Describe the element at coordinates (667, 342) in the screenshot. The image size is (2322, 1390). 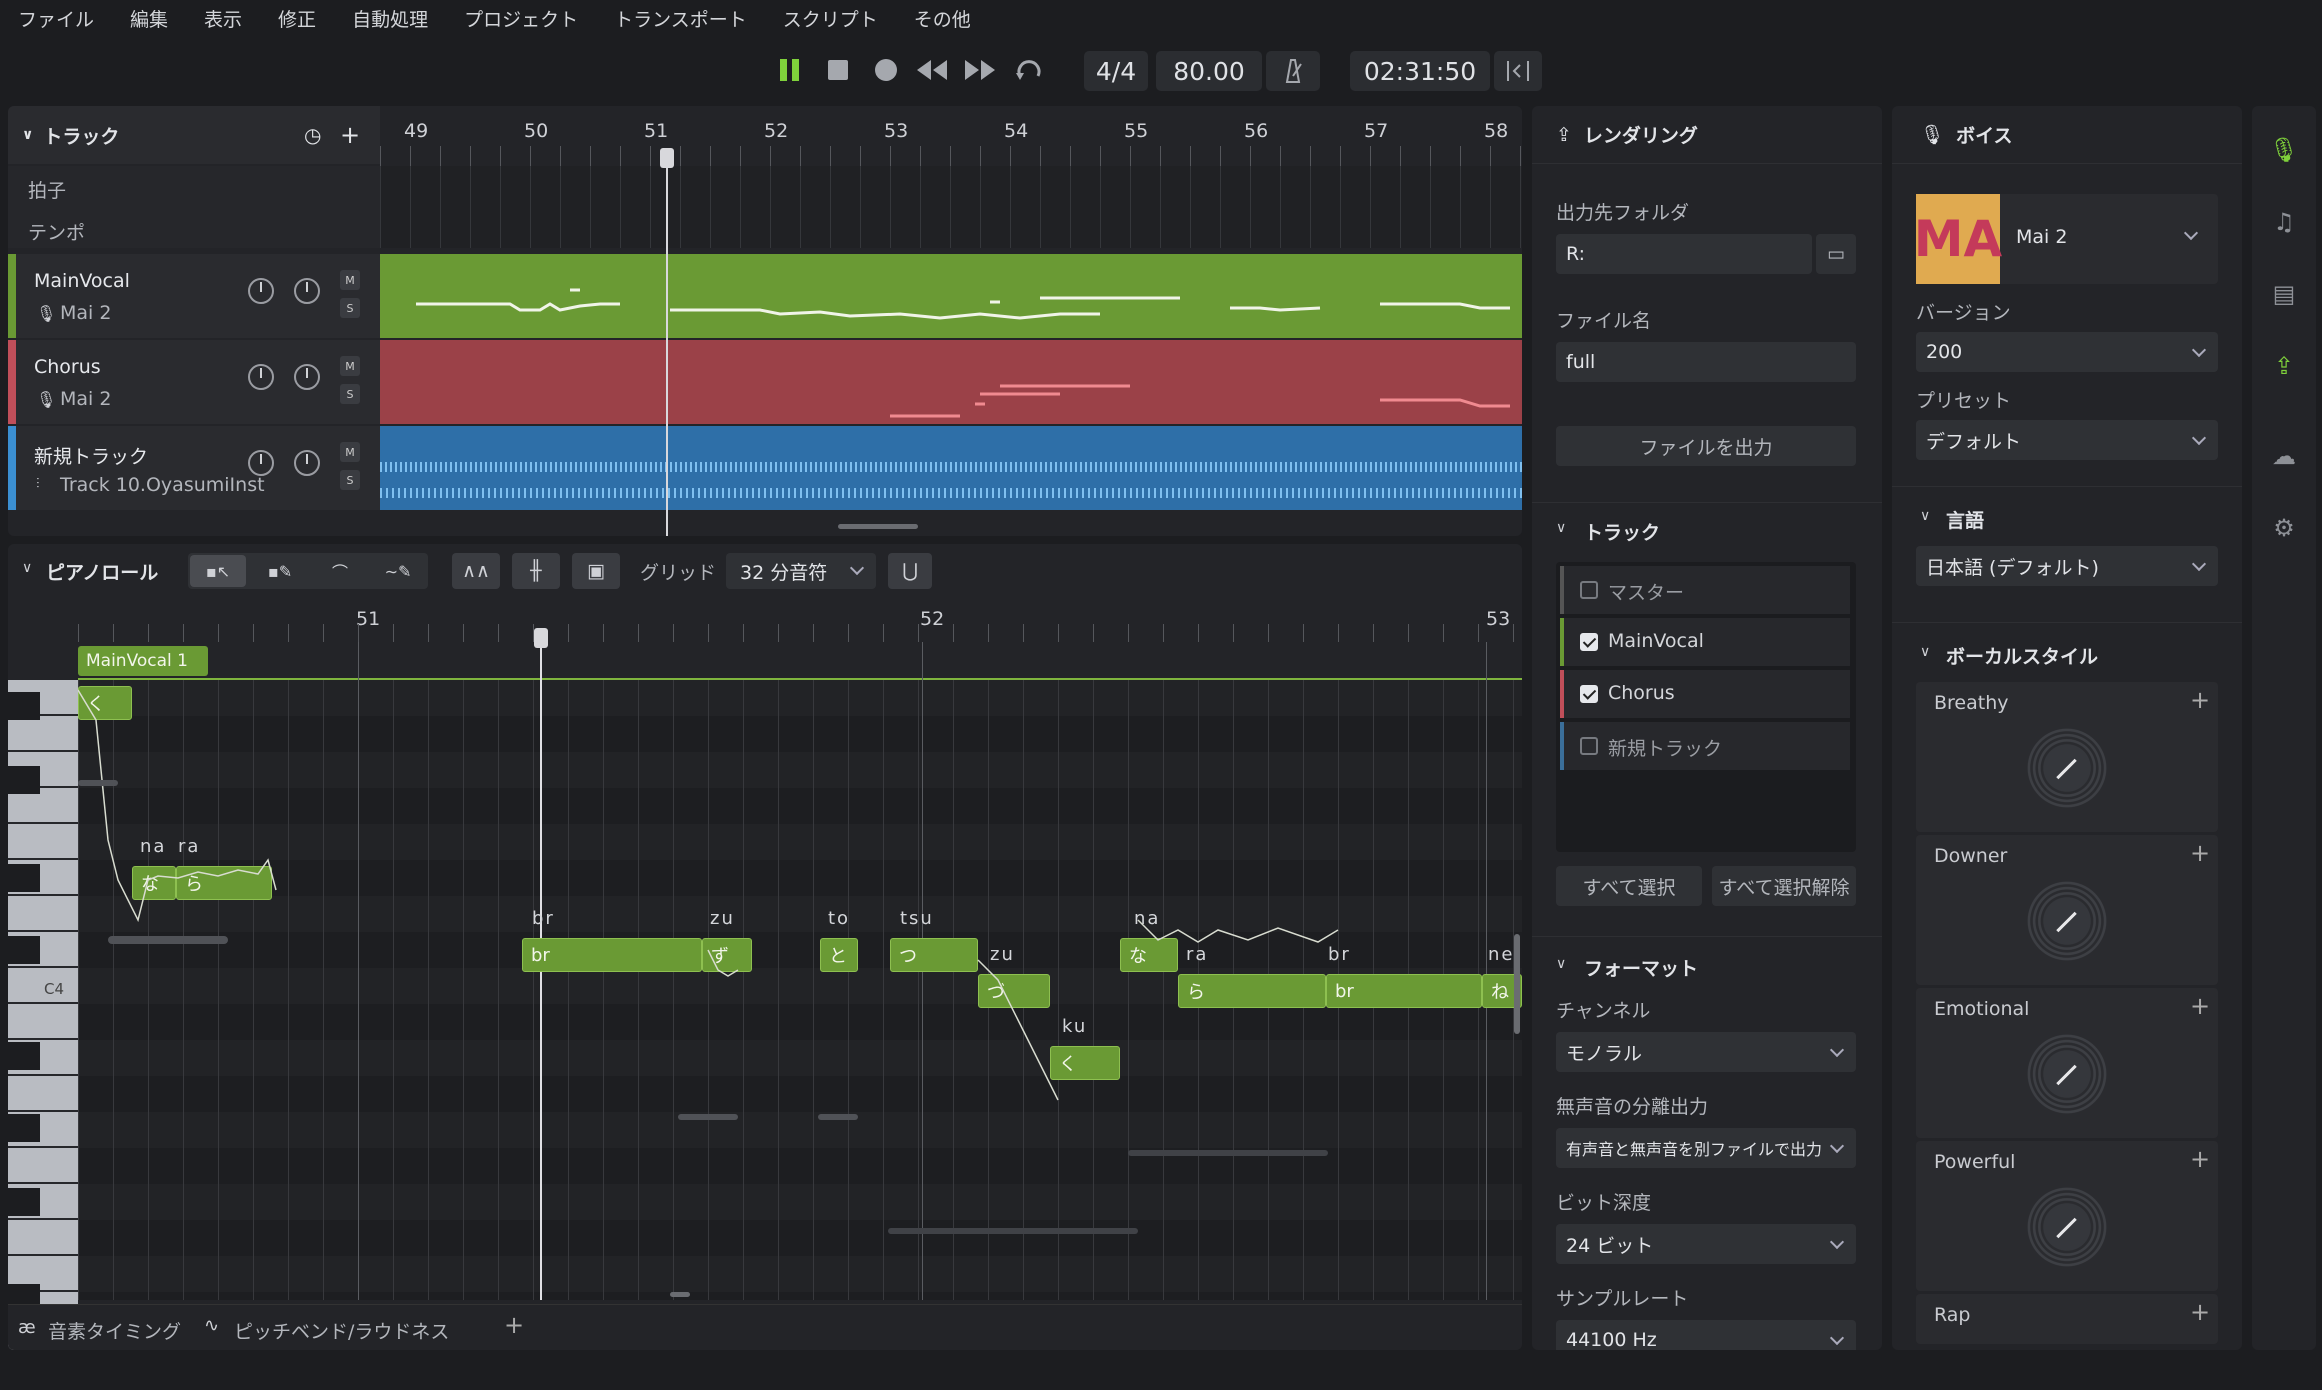
I see `playhead` at that location.